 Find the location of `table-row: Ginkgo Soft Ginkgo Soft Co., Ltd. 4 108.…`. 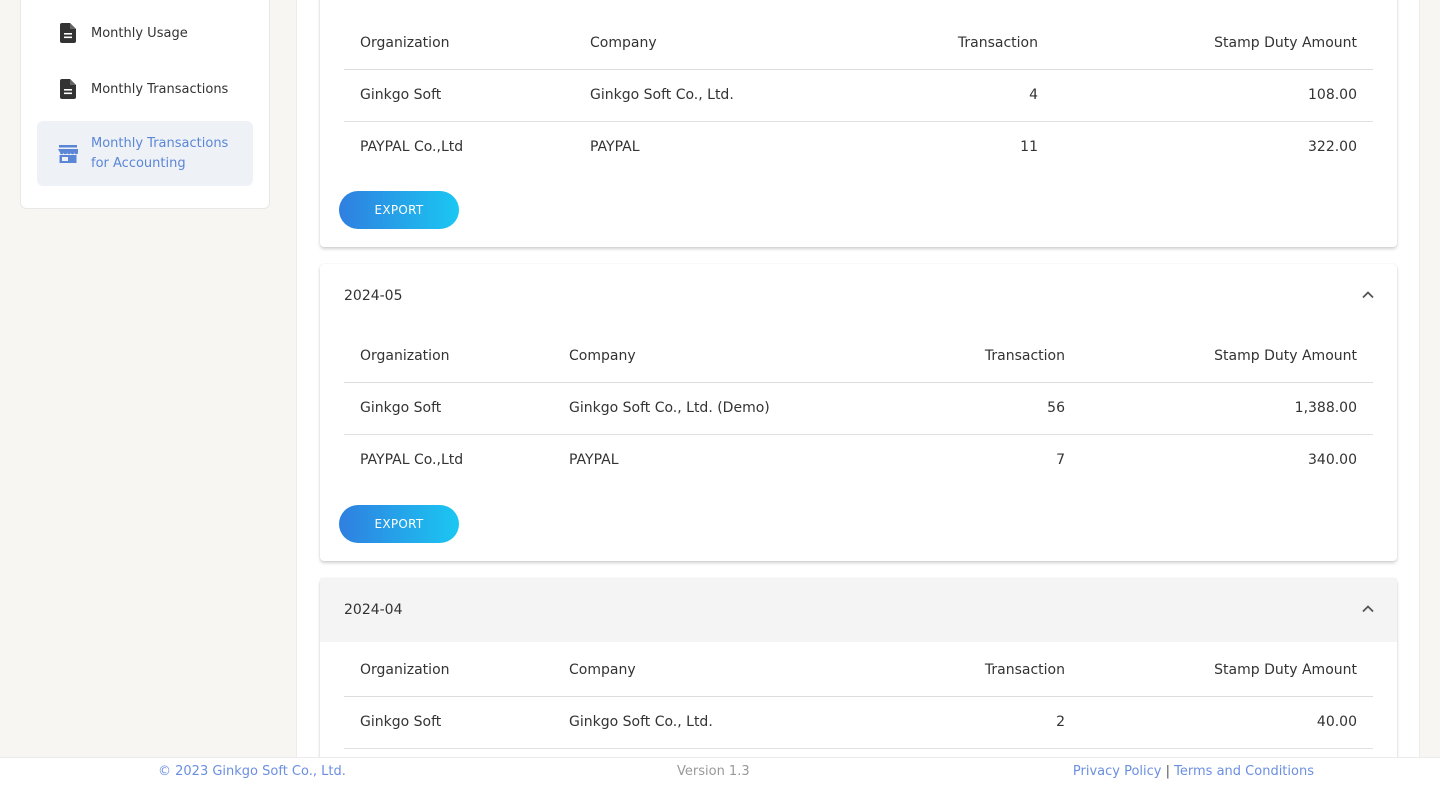

table-row: Ginkgo Soft Ginkgo Soft Co., Ltd. 4 108.… is located at coordinates (858, 95).